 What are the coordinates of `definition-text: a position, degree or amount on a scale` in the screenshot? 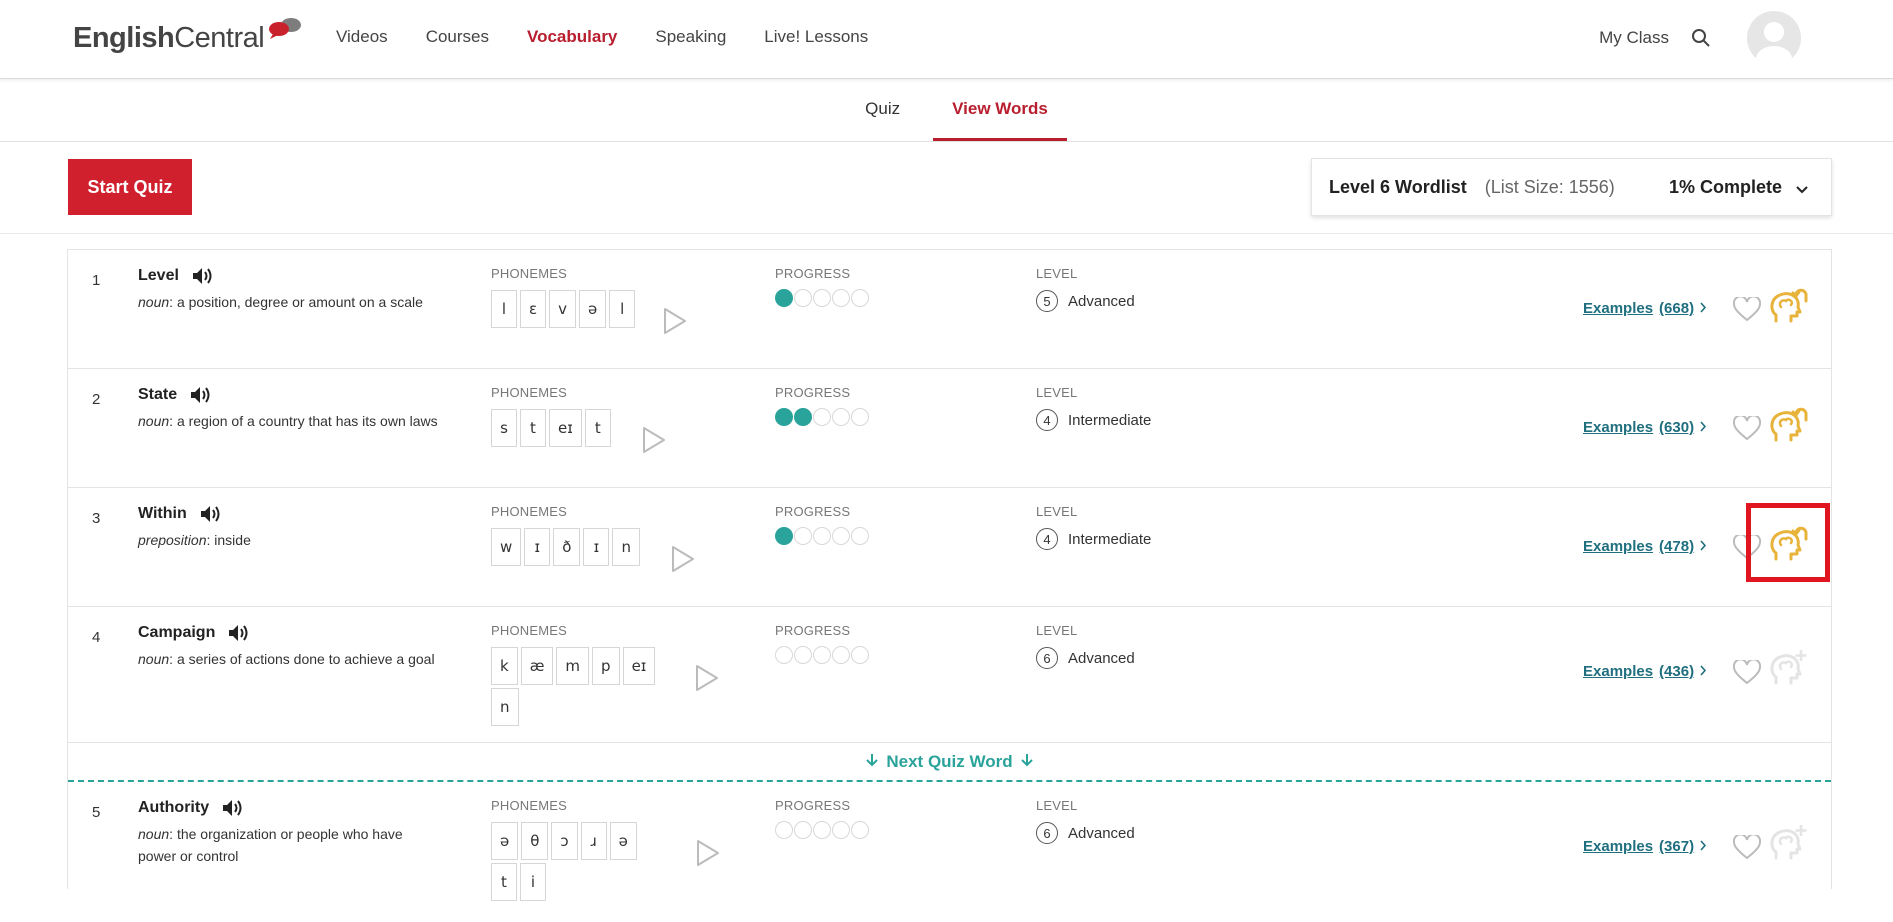 It's located at (299, 302).